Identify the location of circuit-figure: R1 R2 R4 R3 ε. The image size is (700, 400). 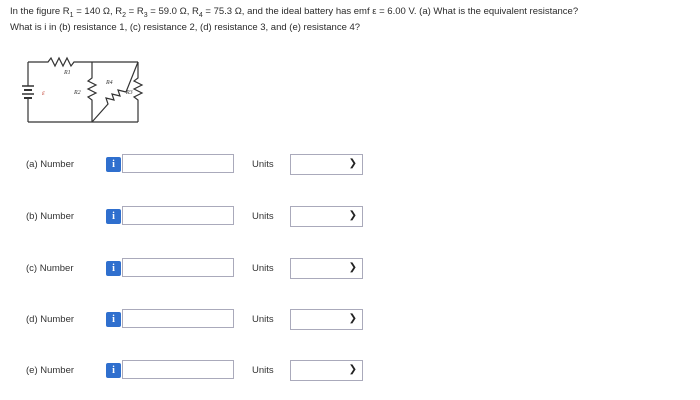
(83, 89).